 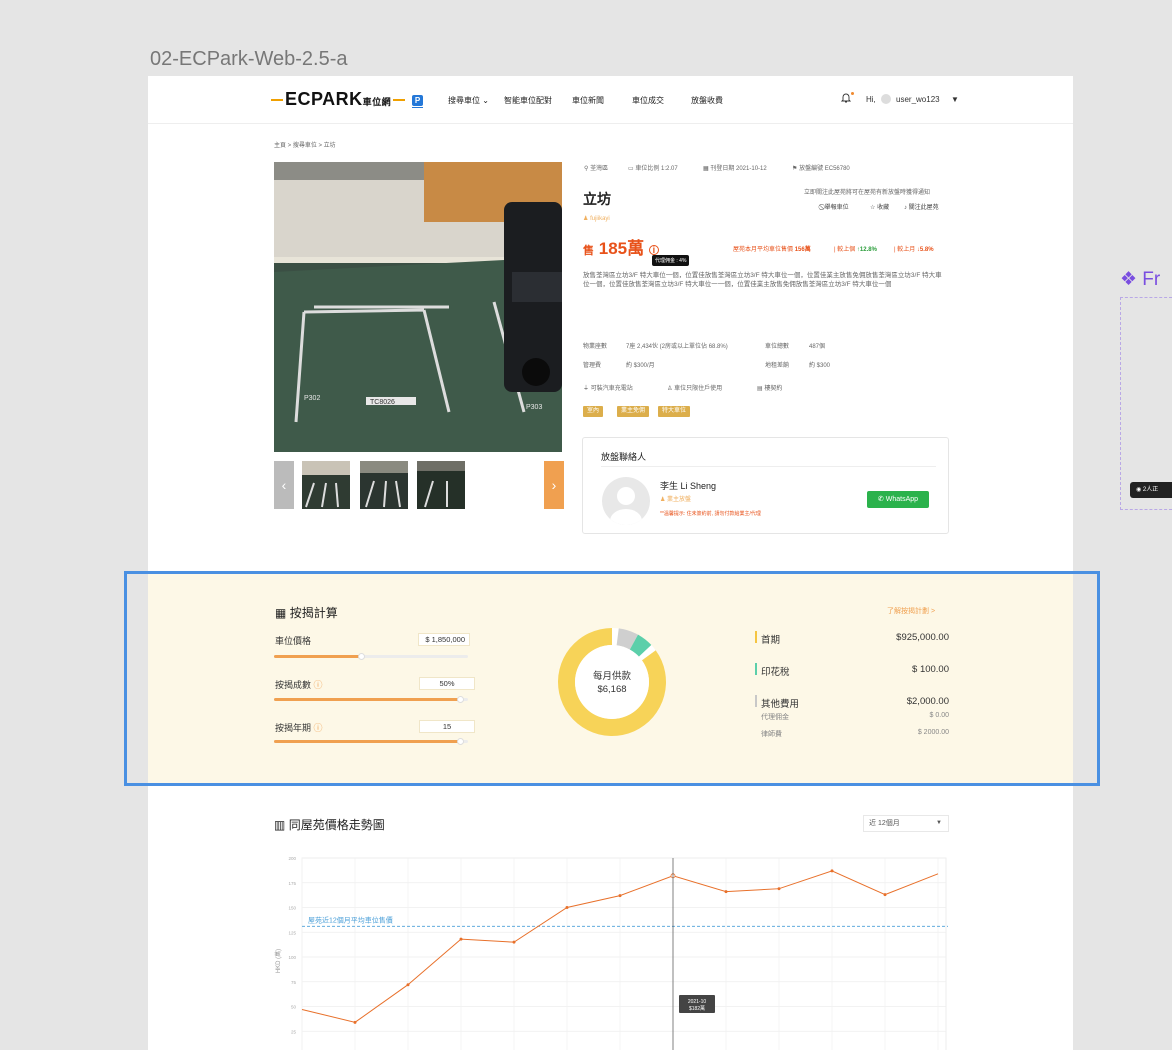 What do you see at coordinates (249, 59) in the screenshot?
I see `frame-title: 02-ECPark-Web-2.5-a` at bounding box center [249, 59].